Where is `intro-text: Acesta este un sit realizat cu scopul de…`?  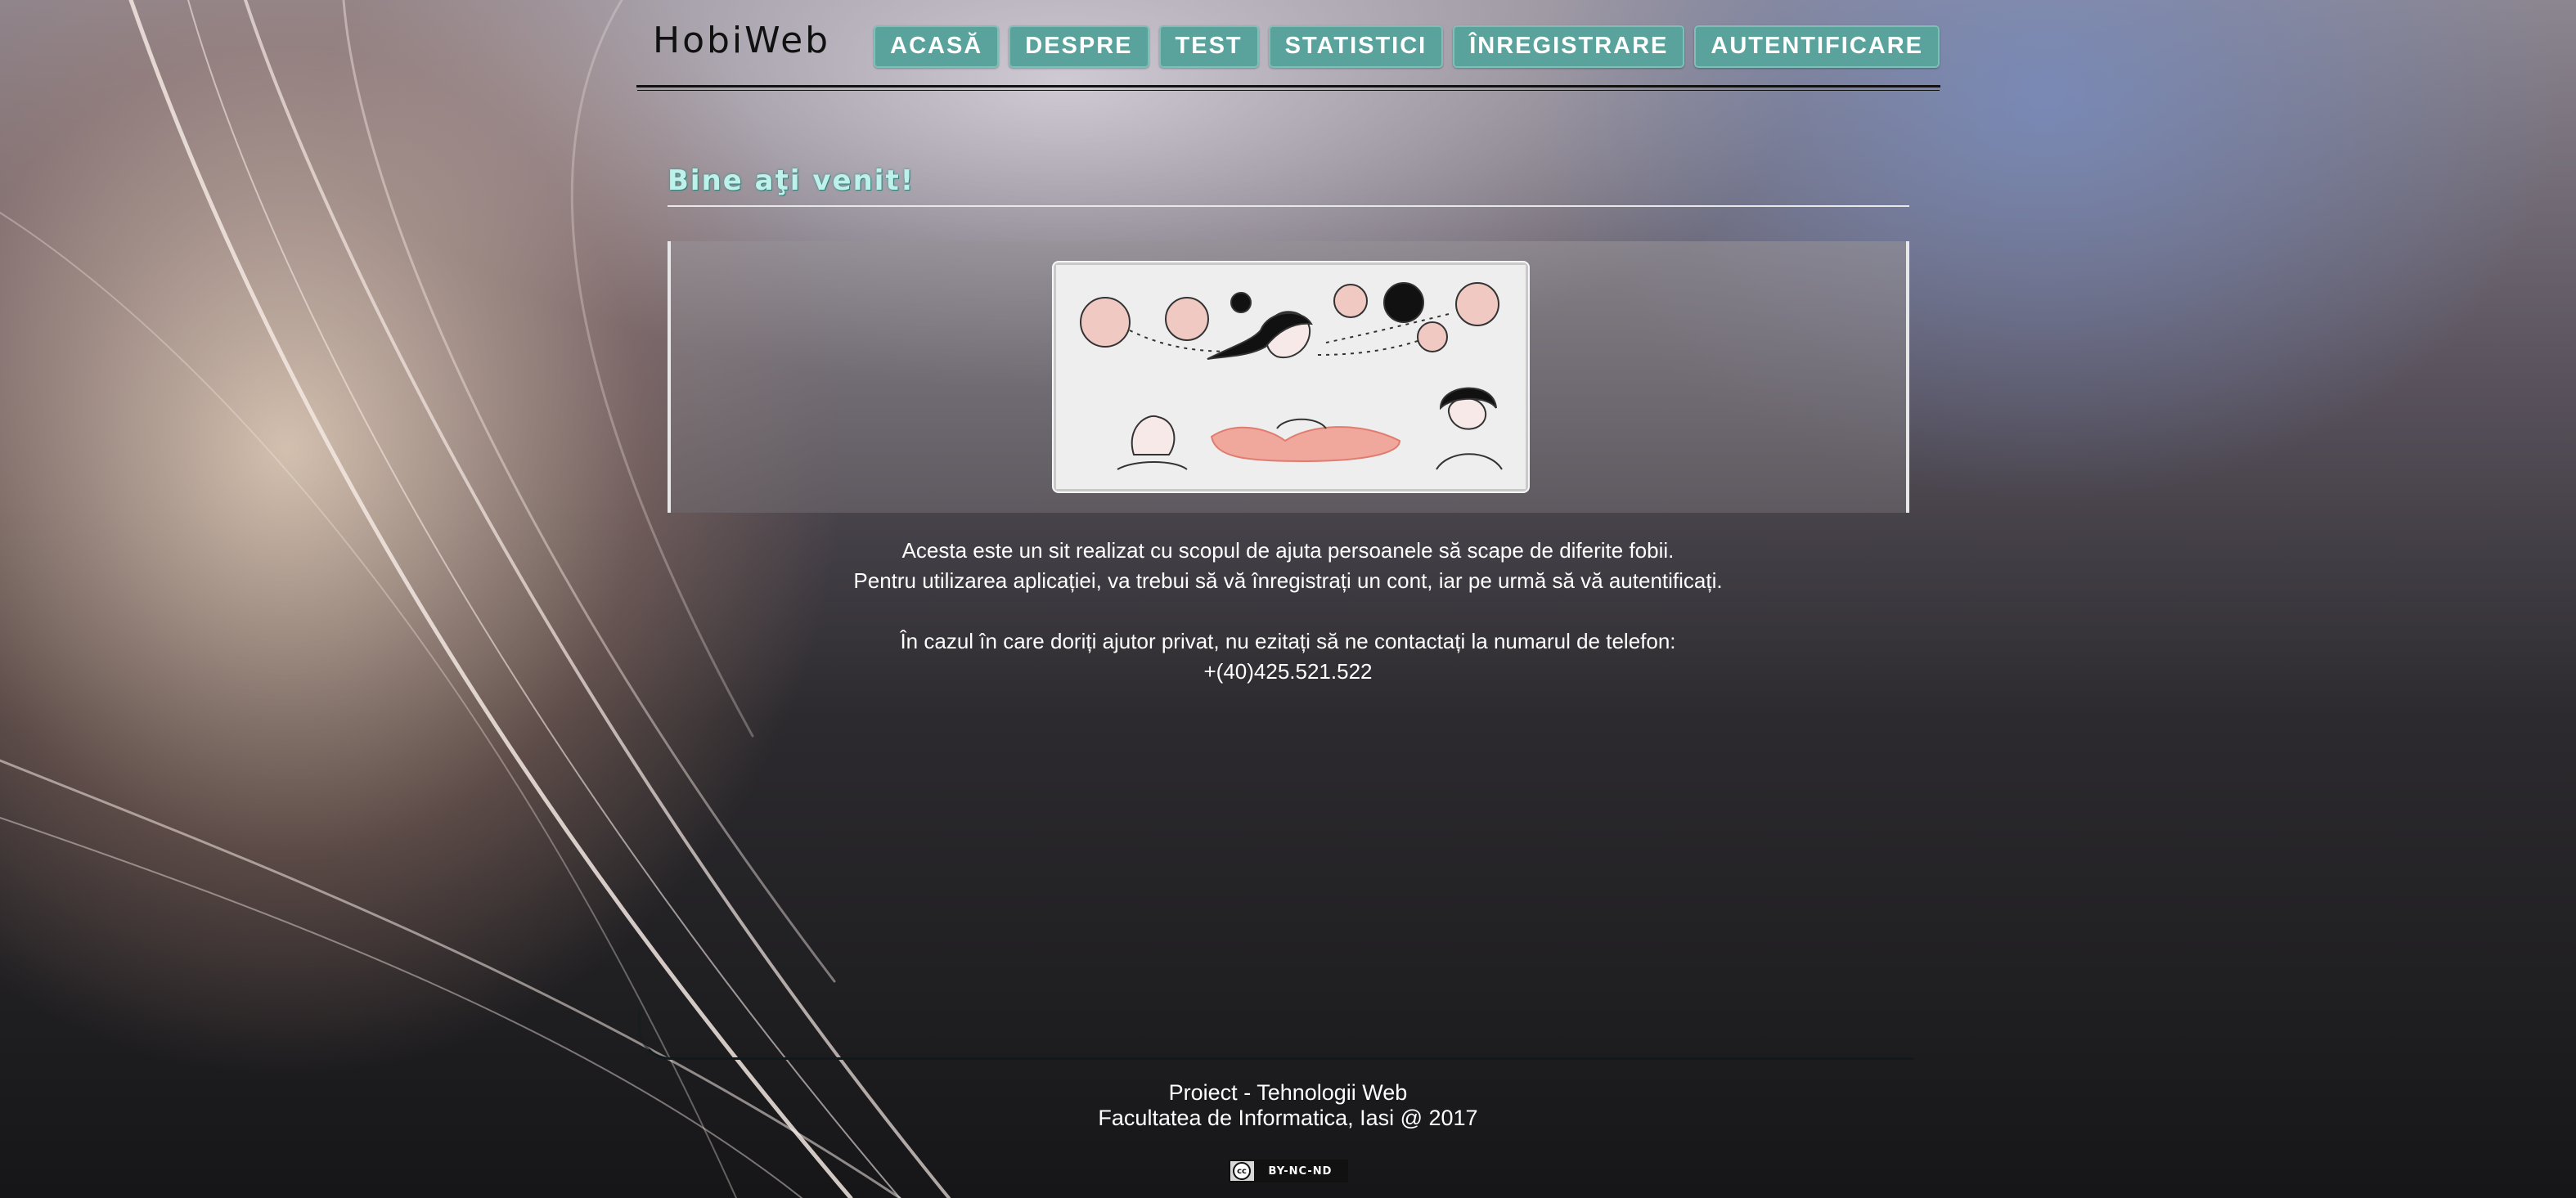
intro-text: Acesta este un sit realizat cu scopul de… is located at coordinates (1288, 612).